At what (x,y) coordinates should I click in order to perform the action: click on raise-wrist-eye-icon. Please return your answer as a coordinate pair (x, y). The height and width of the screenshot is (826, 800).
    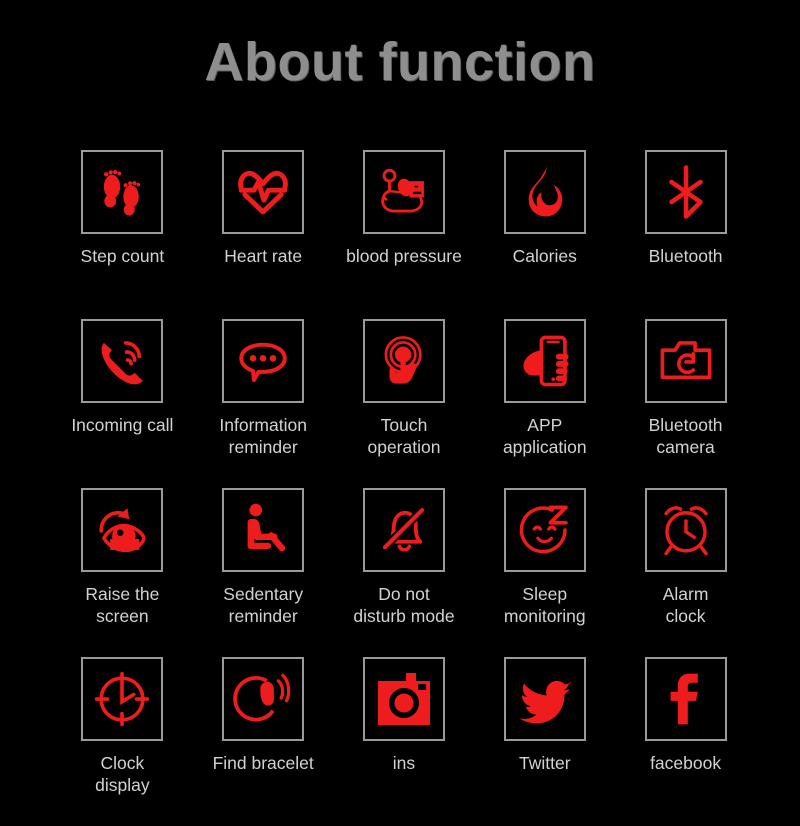
    Looking at the image, I should click on (122, 530).